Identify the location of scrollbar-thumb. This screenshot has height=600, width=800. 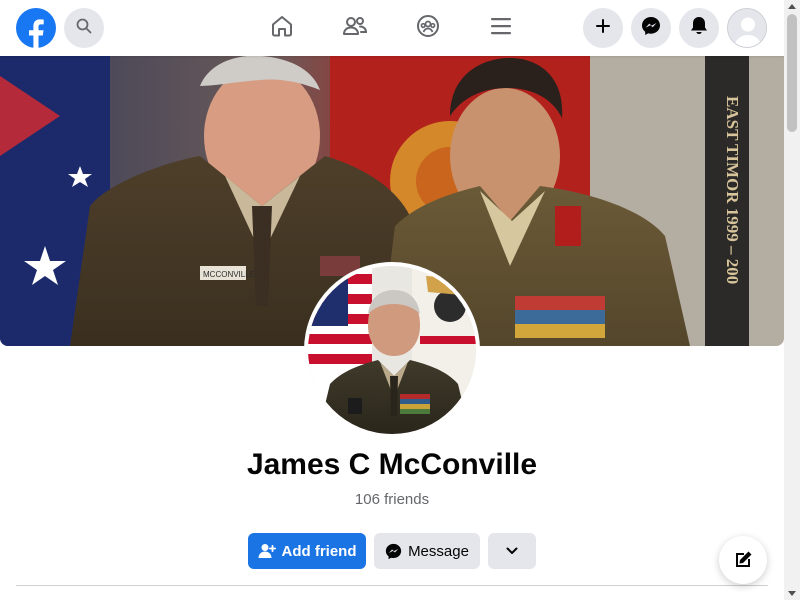
(792, 73).